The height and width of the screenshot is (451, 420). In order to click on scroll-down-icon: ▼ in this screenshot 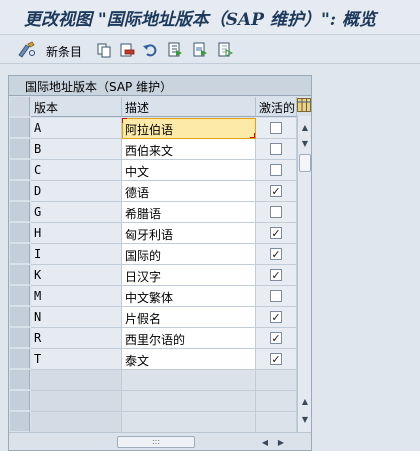, I will do `click(305, 143)`.